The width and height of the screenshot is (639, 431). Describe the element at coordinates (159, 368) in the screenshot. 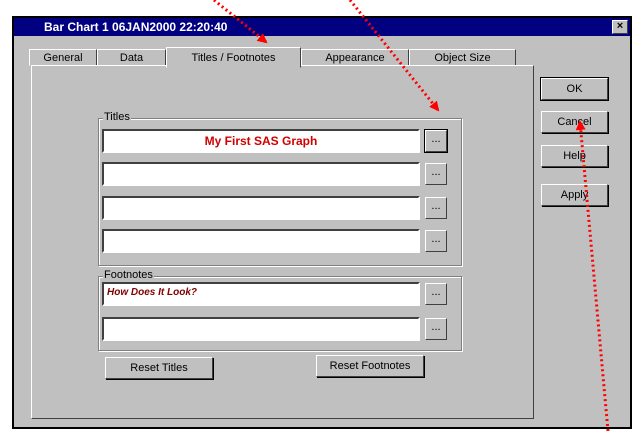

I see `reset-titles-button: Reset Titles` at that location.